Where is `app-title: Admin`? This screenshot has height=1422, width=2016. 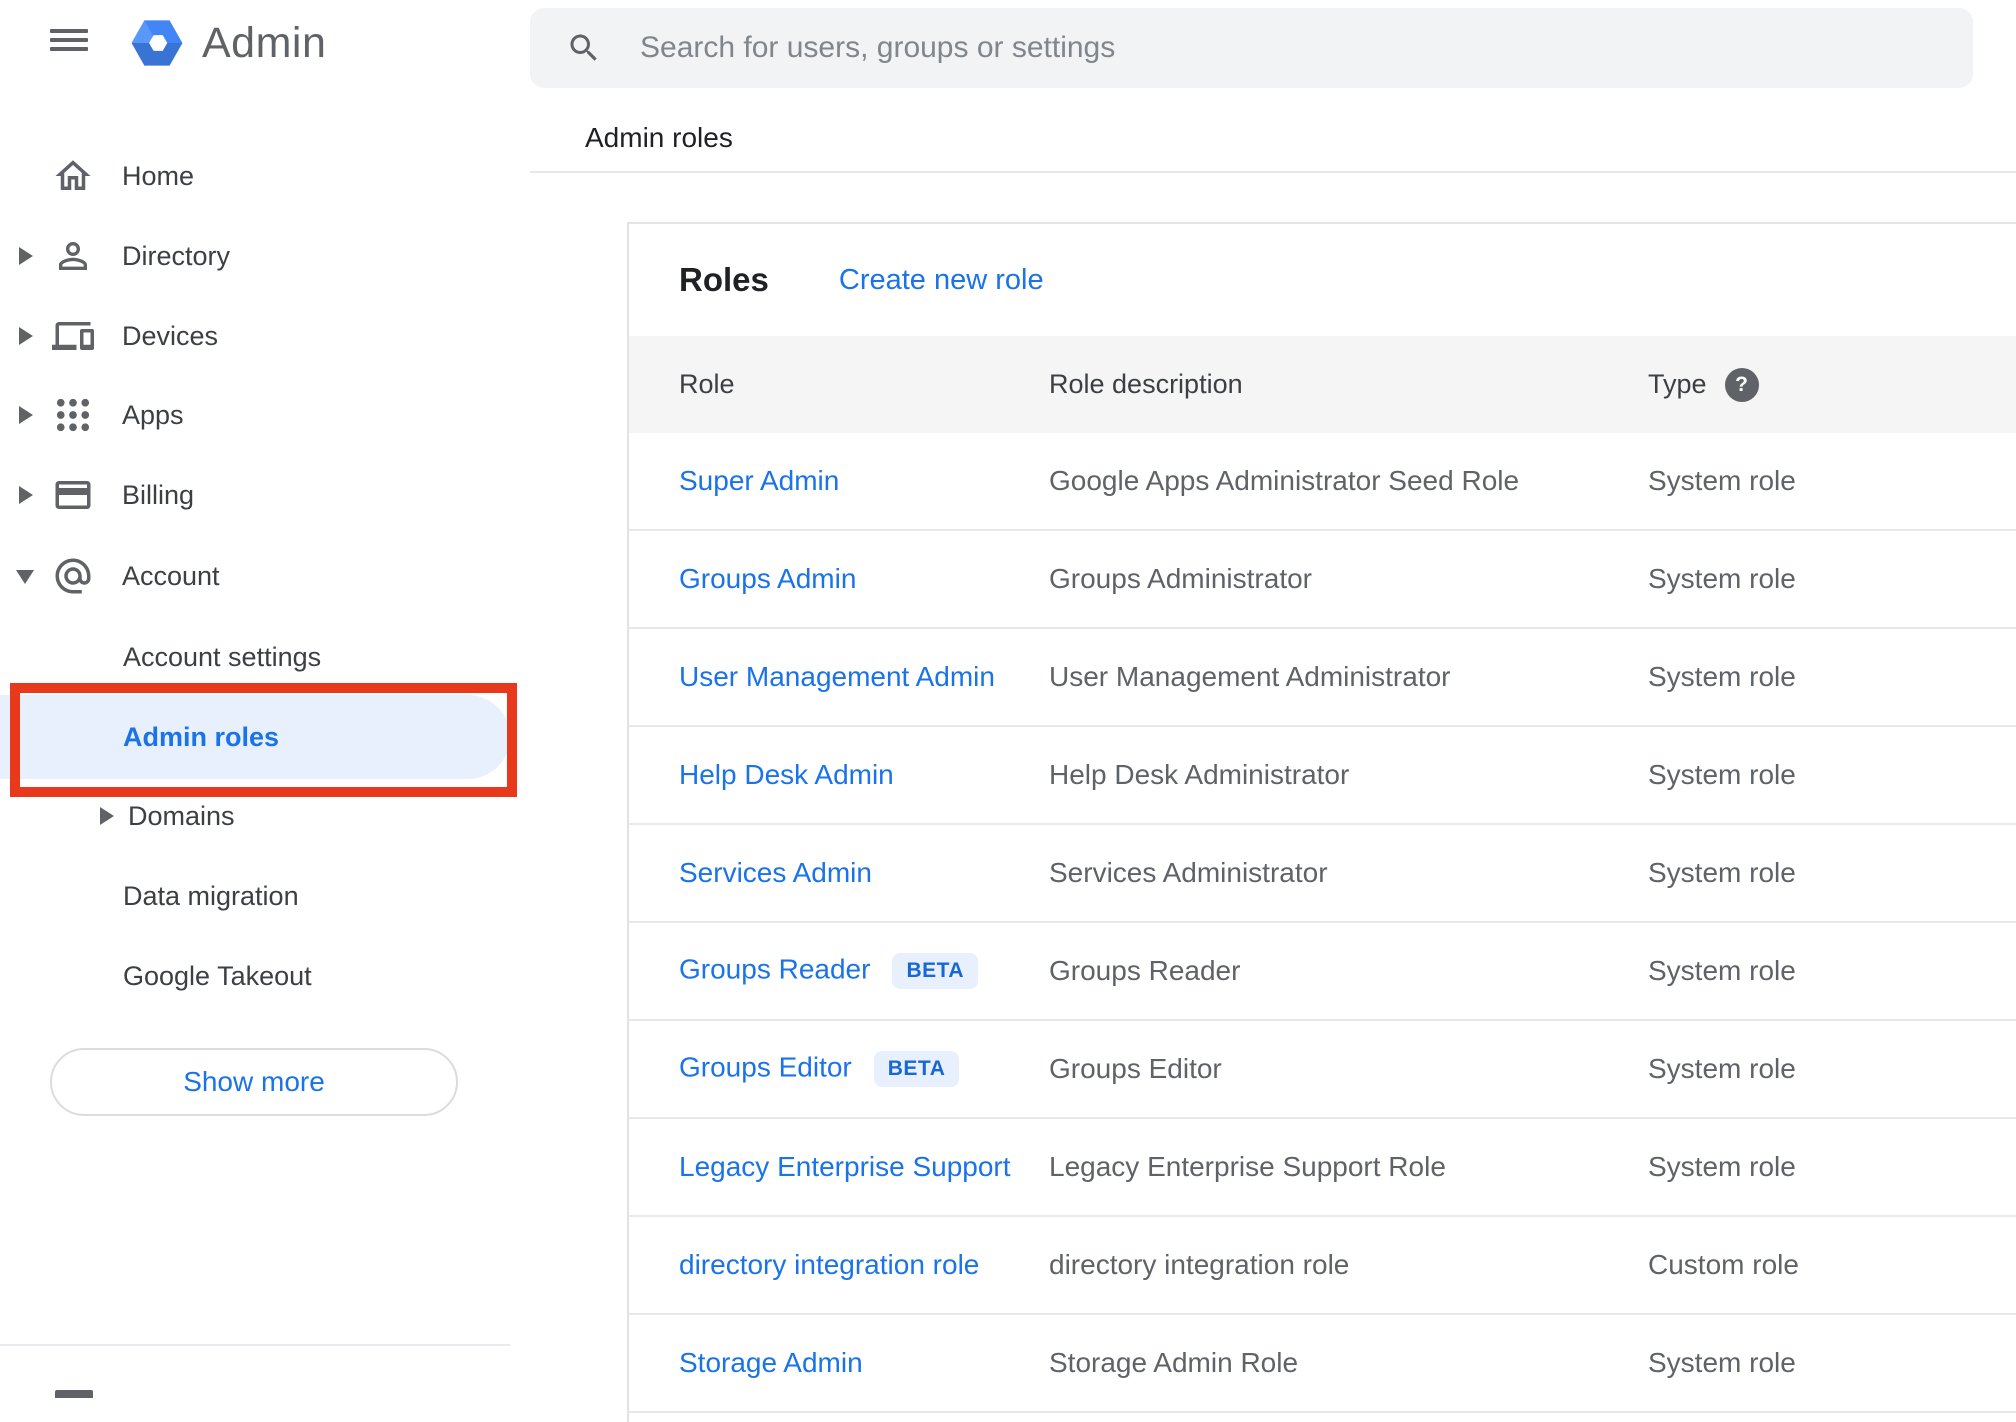 app-title: Admin is located at coordinates (264, 43).